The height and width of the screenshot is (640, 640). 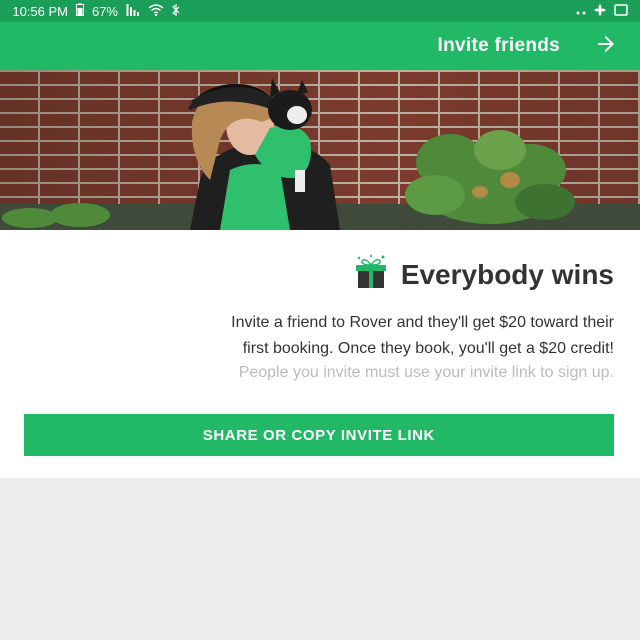 What do you see at coordinates (320, 46) in the screenshot?
I see `app-bar: Invite friends` at bounding box center [320, 46].